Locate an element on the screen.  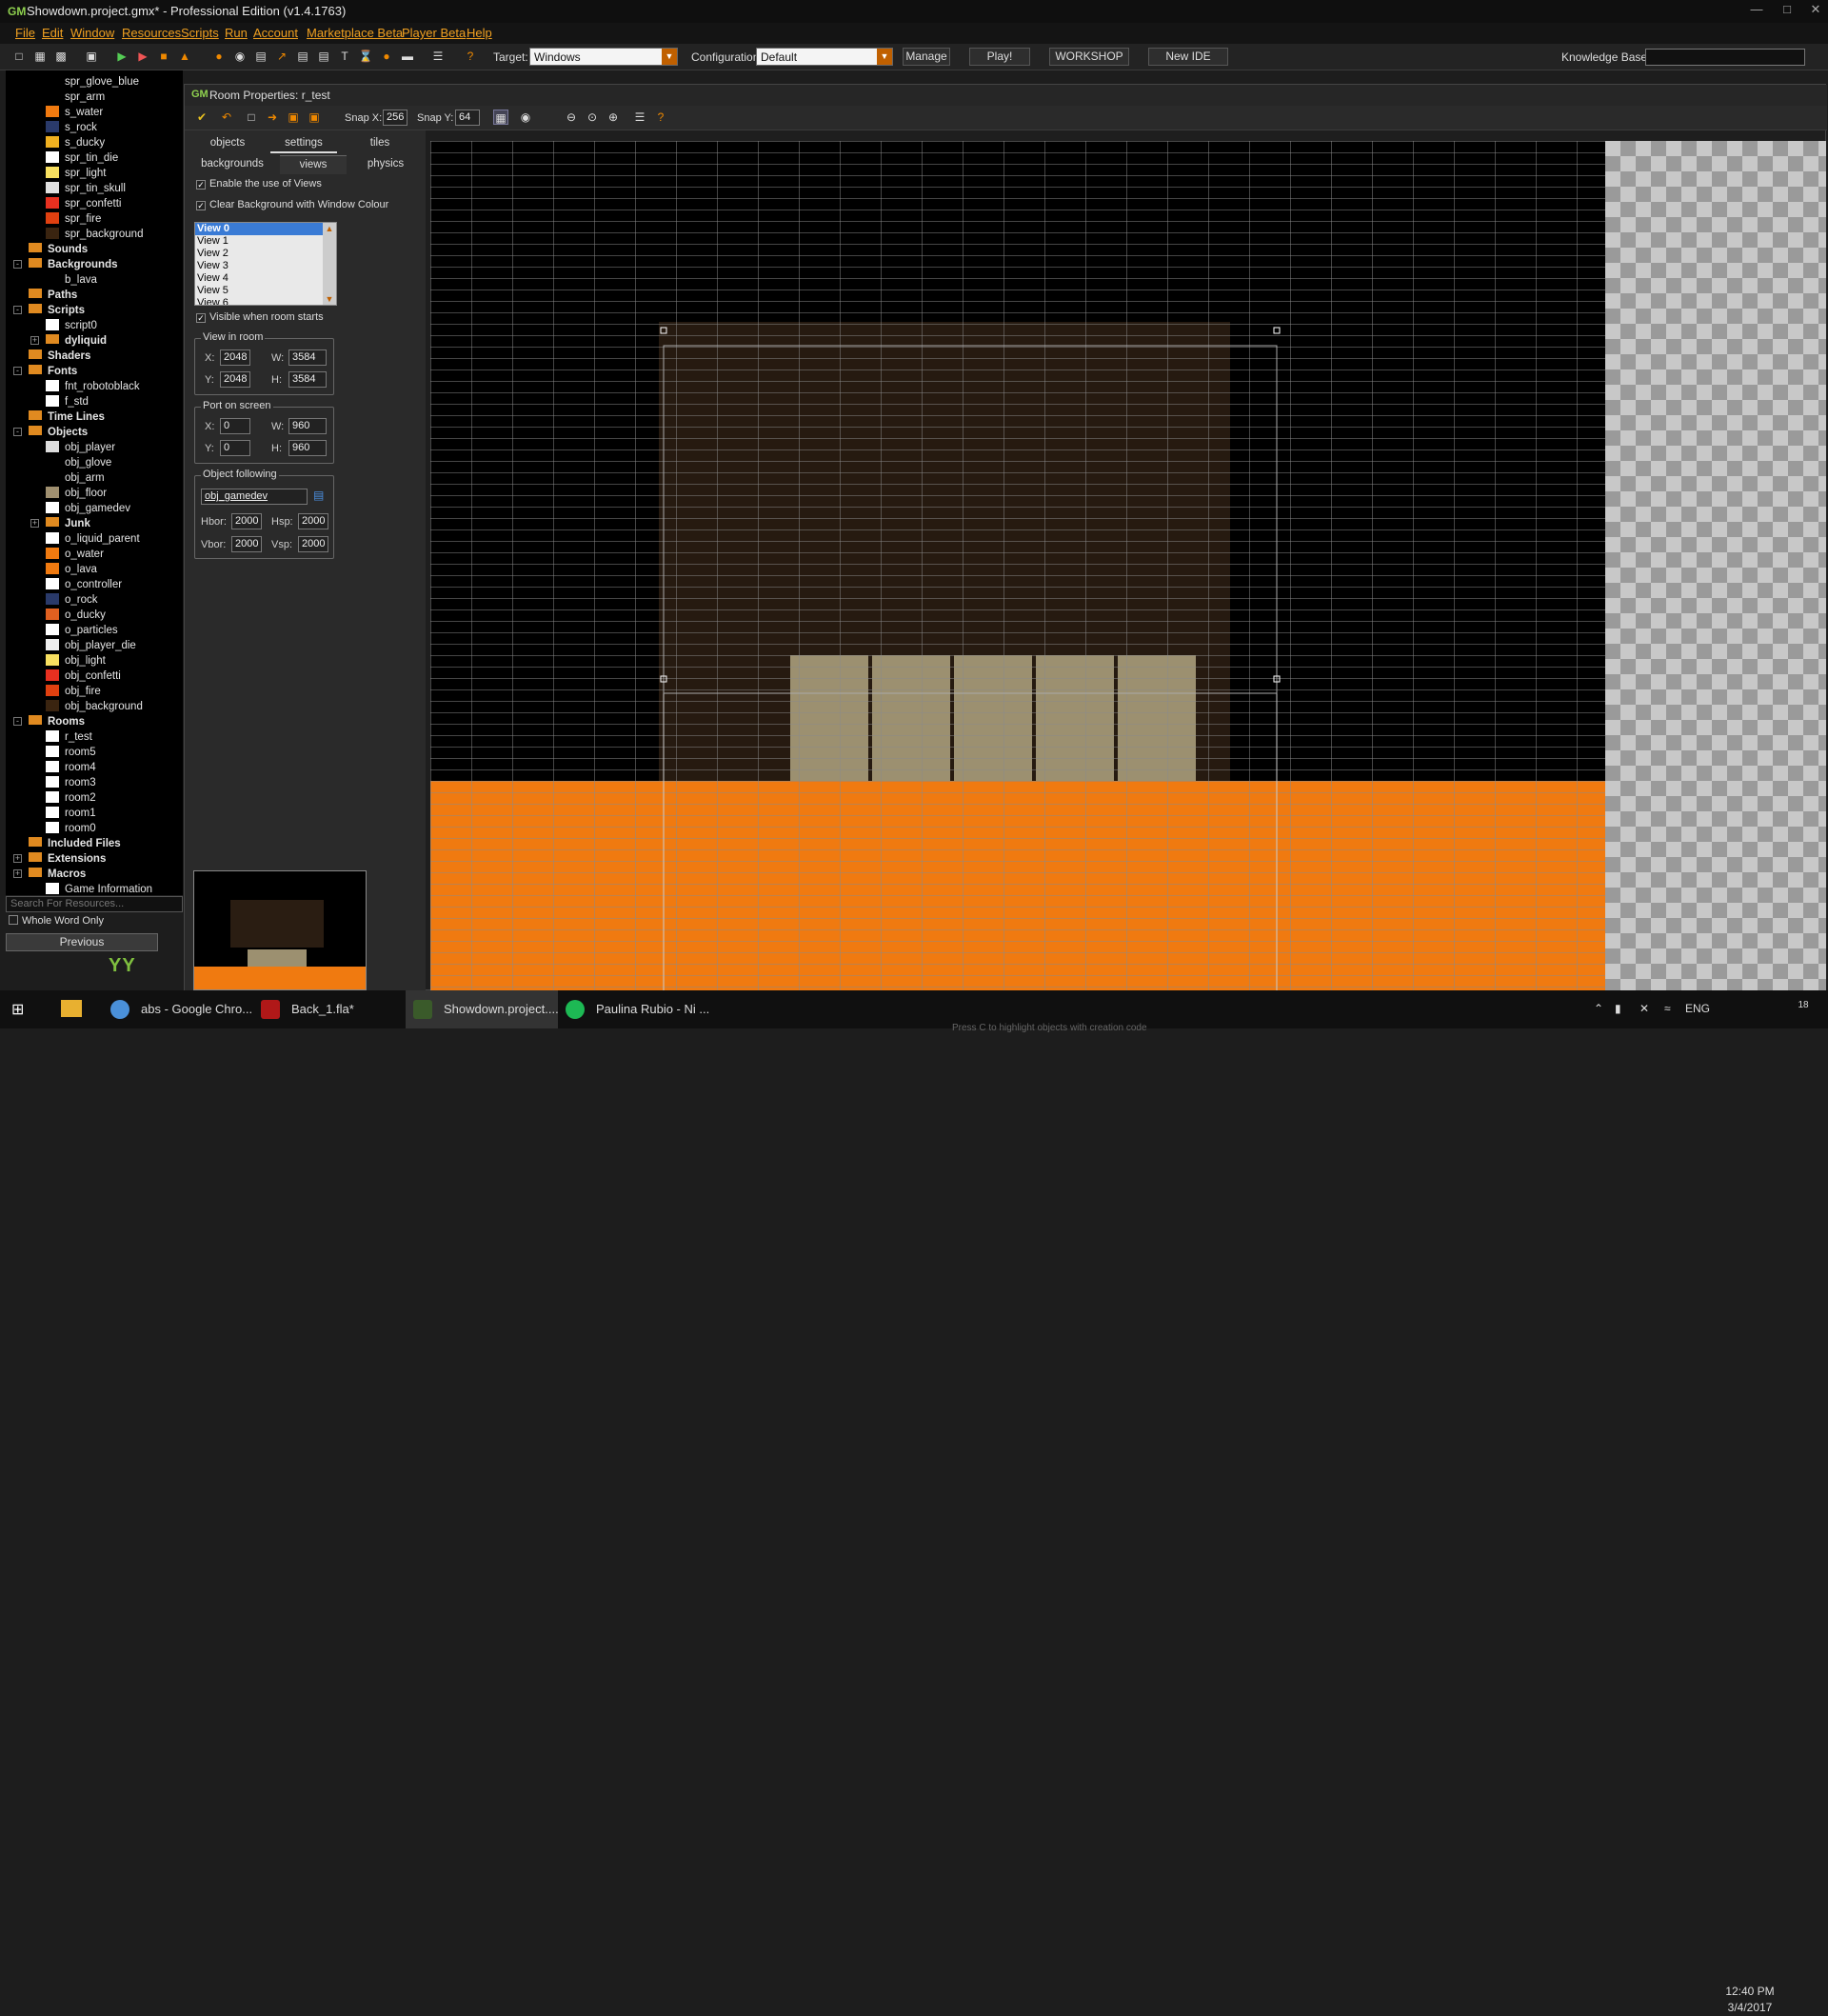
room-help-icon: ? is located at coordinates (660, 117).